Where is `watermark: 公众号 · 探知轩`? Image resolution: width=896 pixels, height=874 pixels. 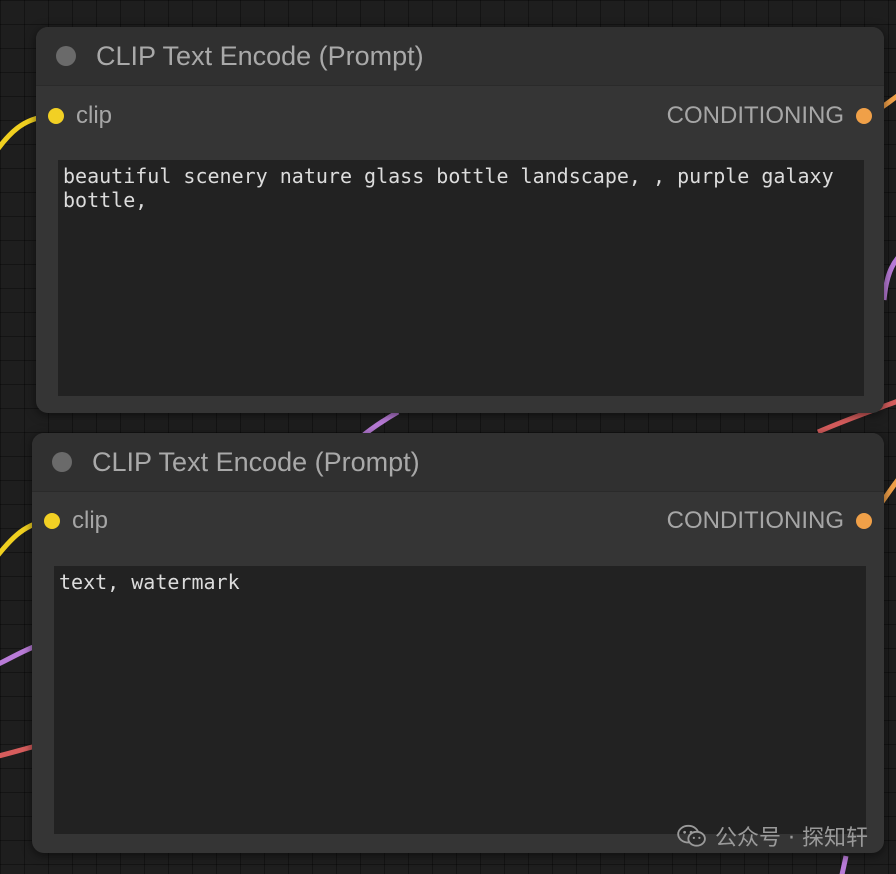 watermark: 公众号 · 探知轩 is located at coordinates (772, 836).